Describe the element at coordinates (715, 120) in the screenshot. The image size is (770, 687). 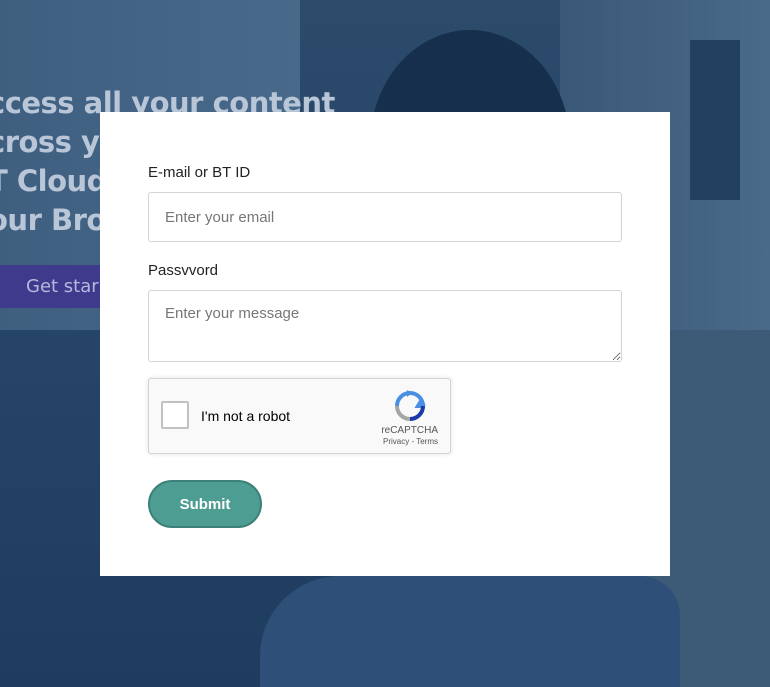
I see `background-shelf-detail` at that location.